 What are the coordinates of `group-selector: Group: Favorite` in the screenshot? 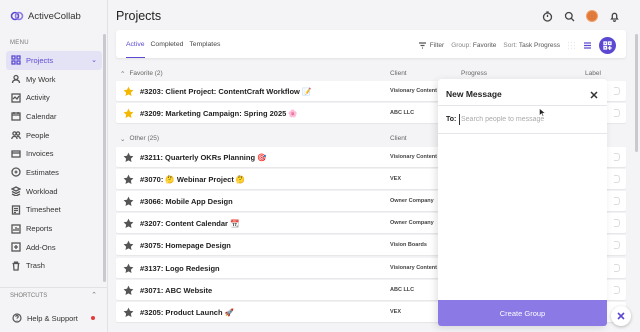 It's located at (473, 45).